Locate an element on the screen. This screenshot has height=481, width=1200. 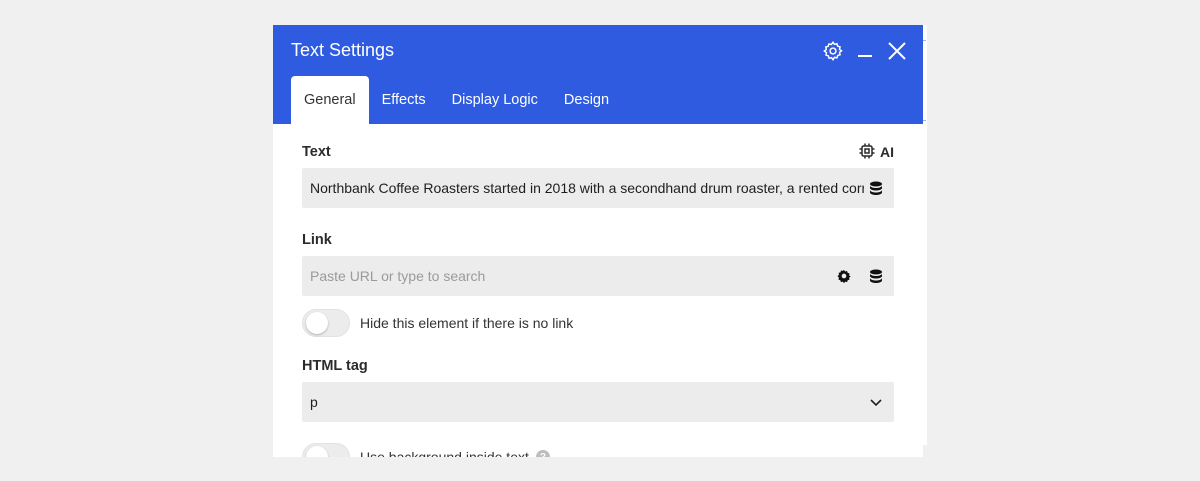
link-input-placeholder: Paste URL or type to search is located at coordinates (590, 276).